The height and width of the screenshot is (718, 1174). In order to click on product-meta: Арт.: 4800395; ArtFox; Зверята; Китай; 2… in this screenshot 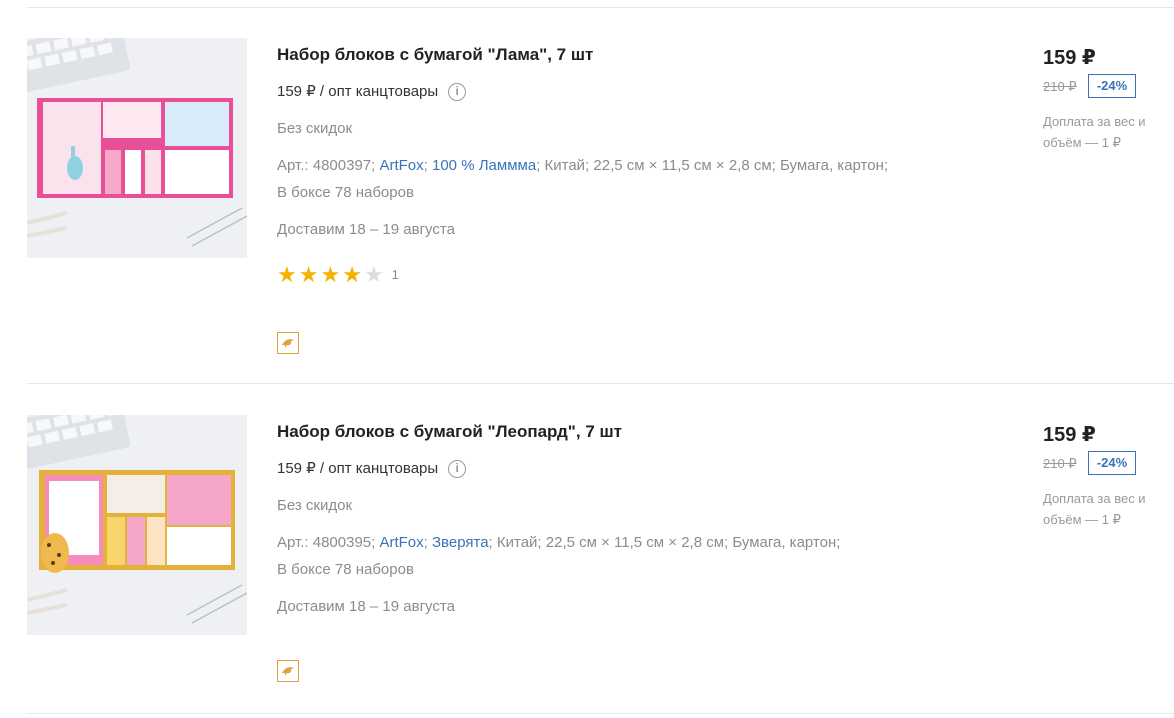, I will do `click(559, 556)`.